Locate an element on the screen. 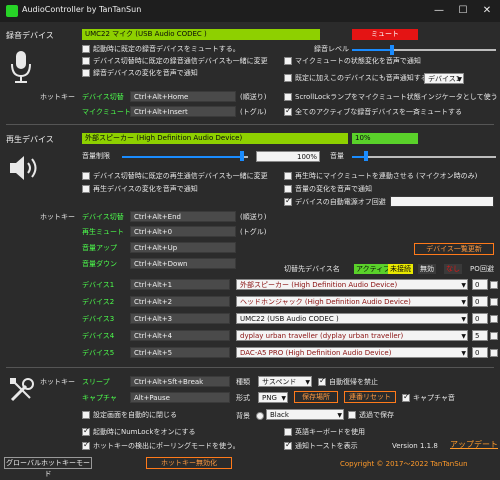 The image size is (500, 480). rec-switch-comm-checkbox is located at coordinates (86, 61).